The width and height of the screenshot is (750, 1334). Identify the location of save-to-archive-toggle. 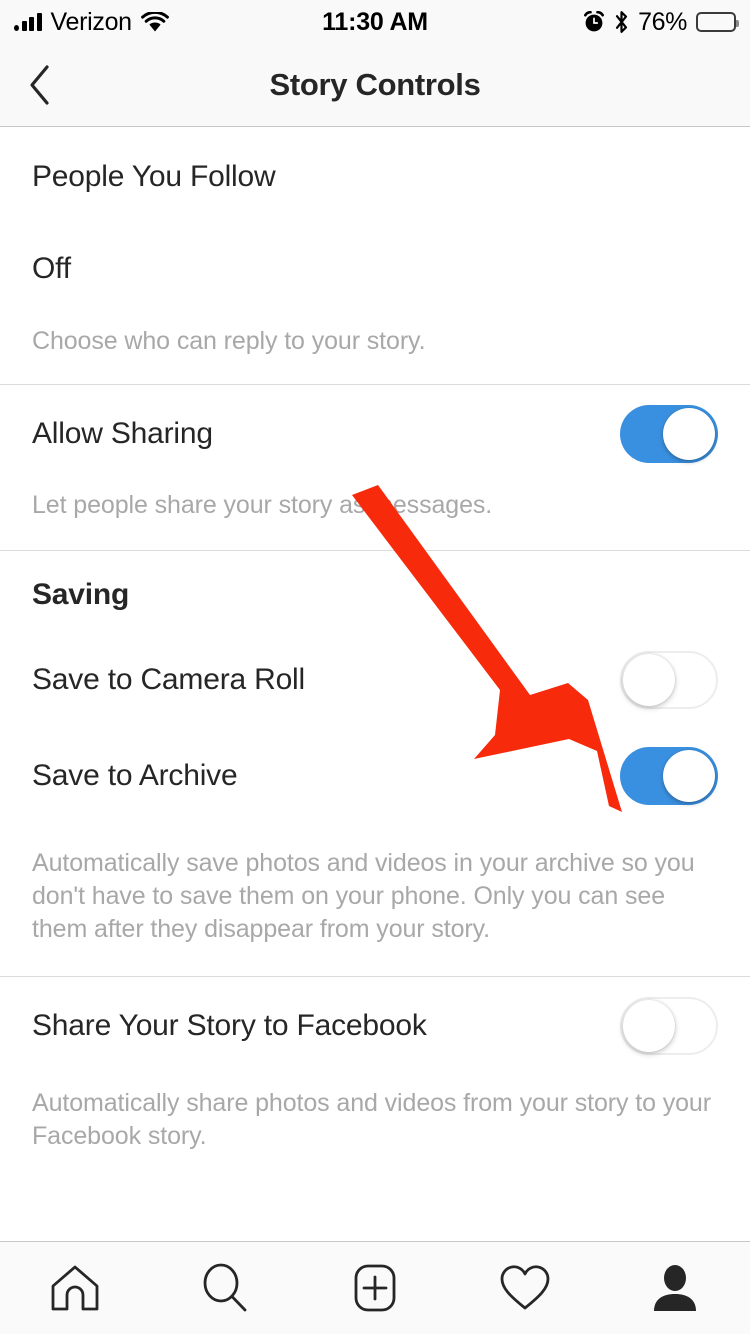
(669, 776).